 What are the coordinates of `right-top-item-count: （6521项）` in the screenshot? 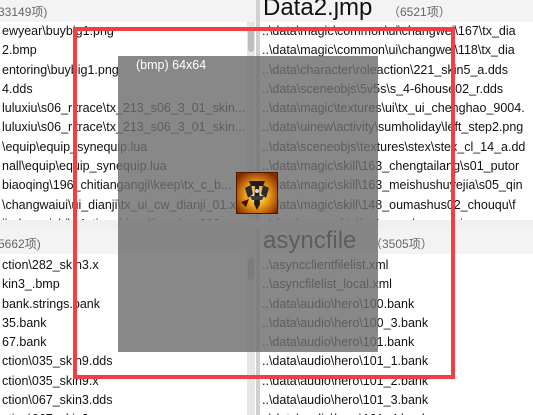 It's located at (419, 12).